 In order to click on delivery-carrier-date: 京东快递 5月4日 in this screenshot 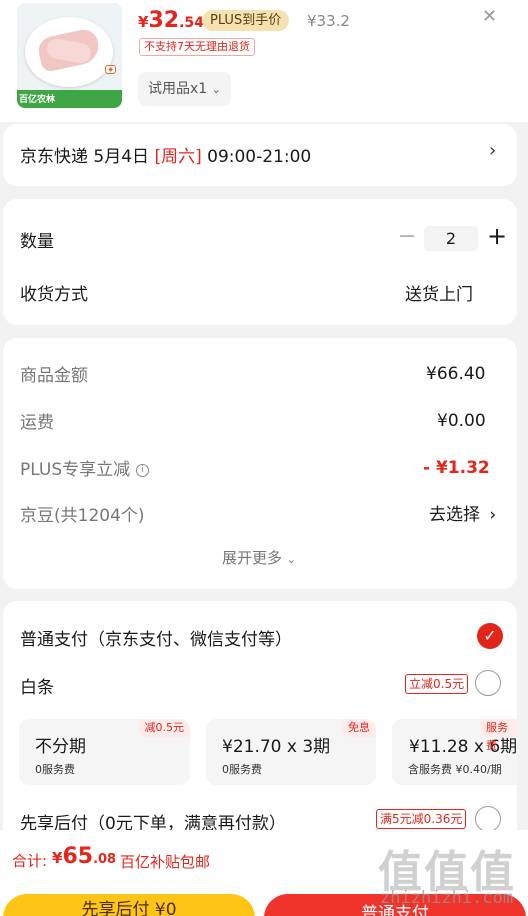, I will do `click(87, 157)`.